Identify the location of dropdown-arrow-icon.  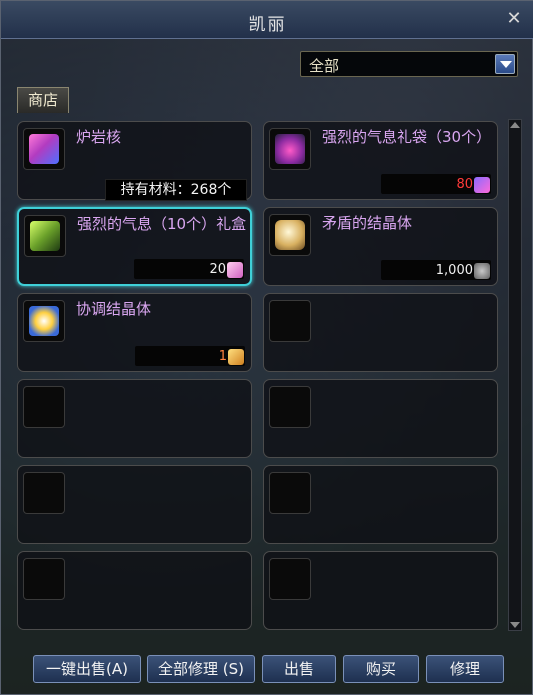
(505, 64).